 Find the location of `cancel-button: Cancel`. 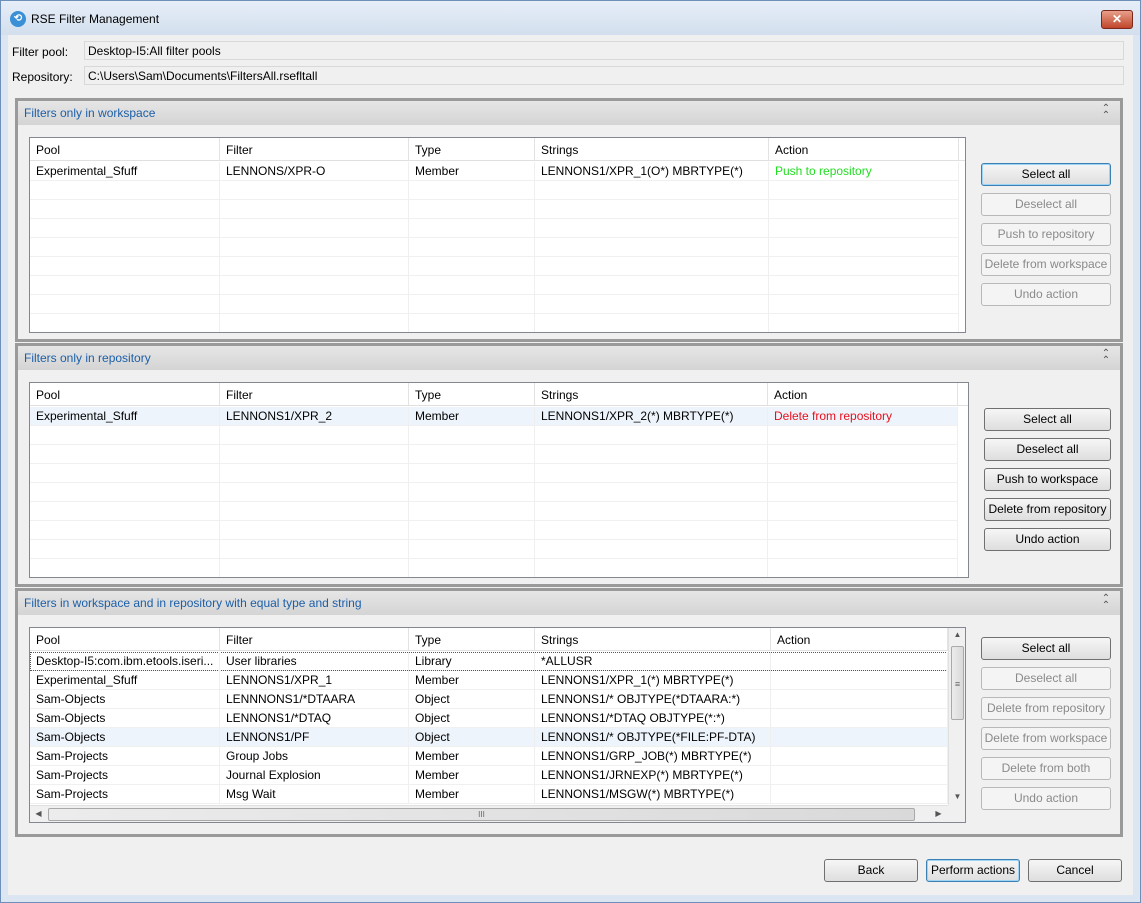

cancel-button: Cancel is located at coordinates (1075, 870).